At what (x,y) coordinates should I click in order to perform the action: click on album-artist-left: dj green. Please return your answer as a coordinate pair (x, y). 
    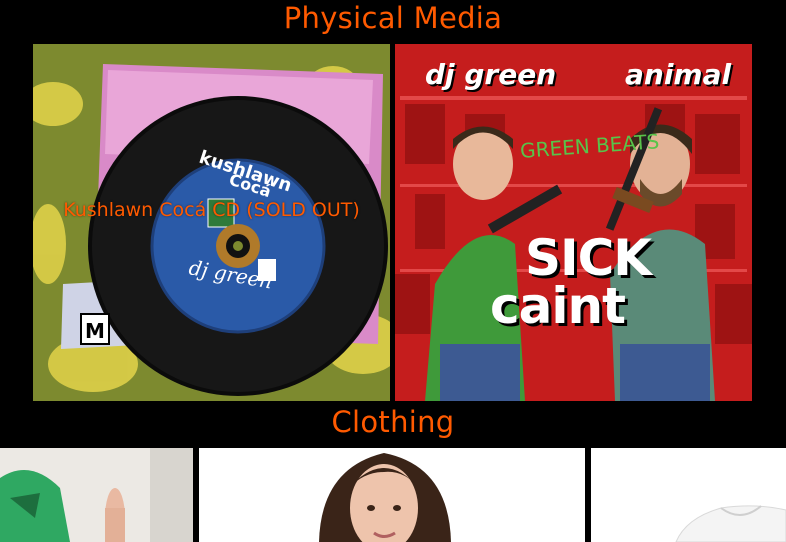
    Looking at the image, I should click on (491, 74).